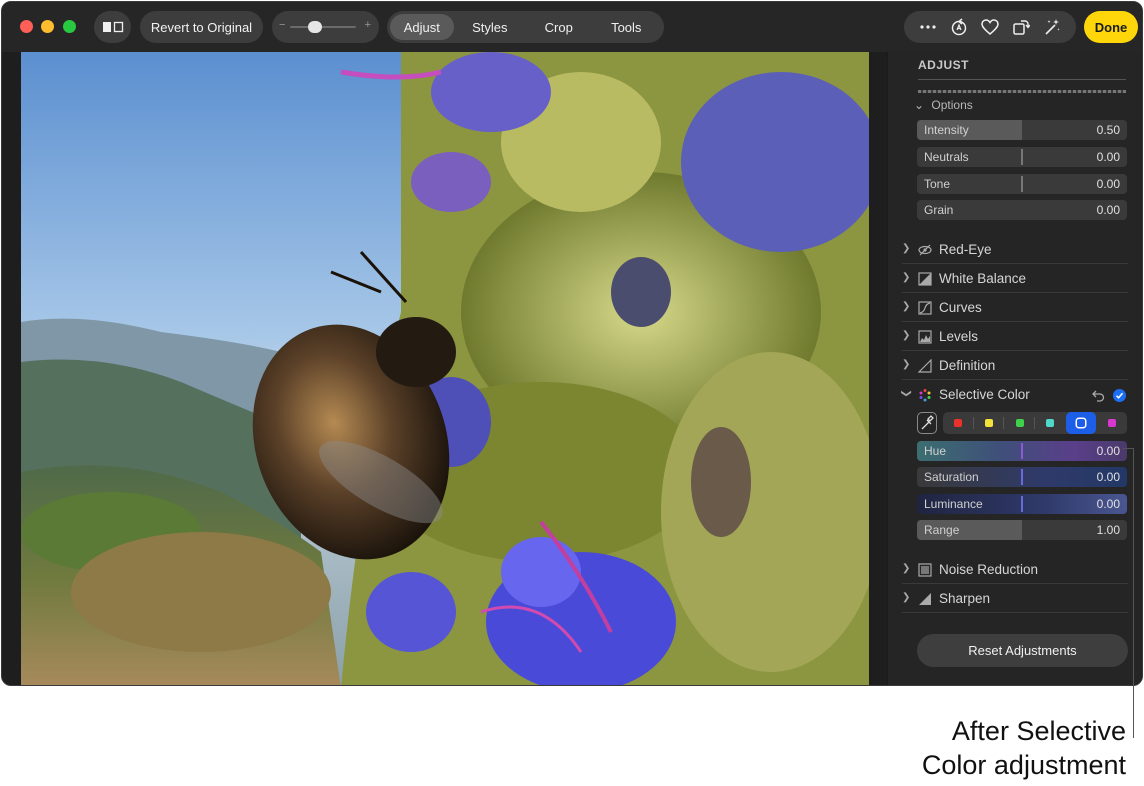  I want to click on zoom-thumb, so click(315, 27).